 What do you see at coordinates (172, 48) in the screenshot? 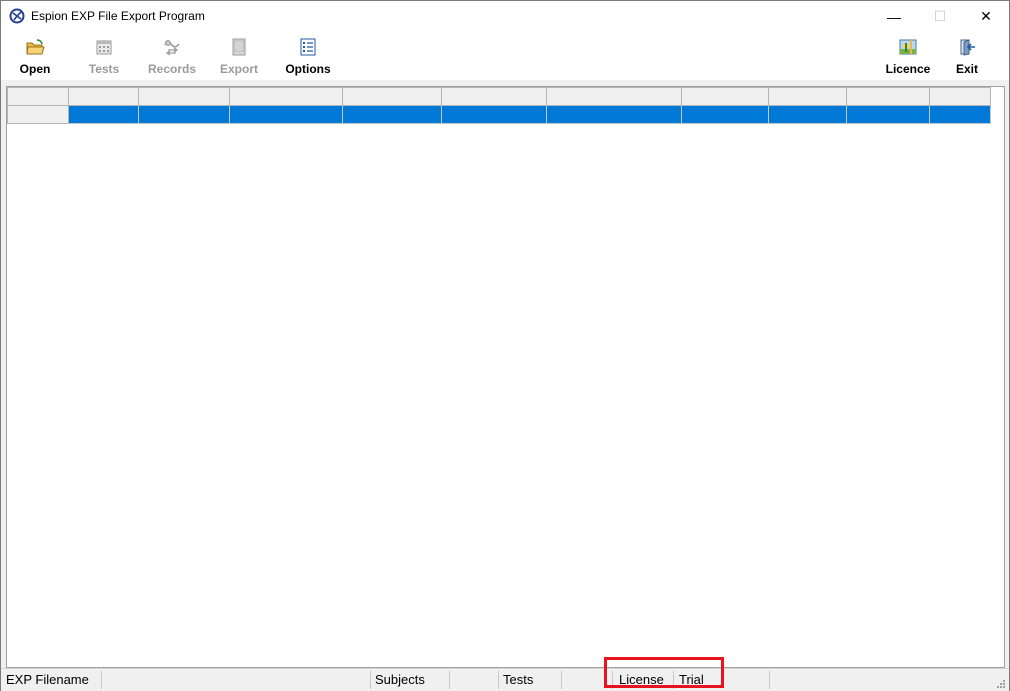
I see `records-icon` at bounding box center [172, 48].